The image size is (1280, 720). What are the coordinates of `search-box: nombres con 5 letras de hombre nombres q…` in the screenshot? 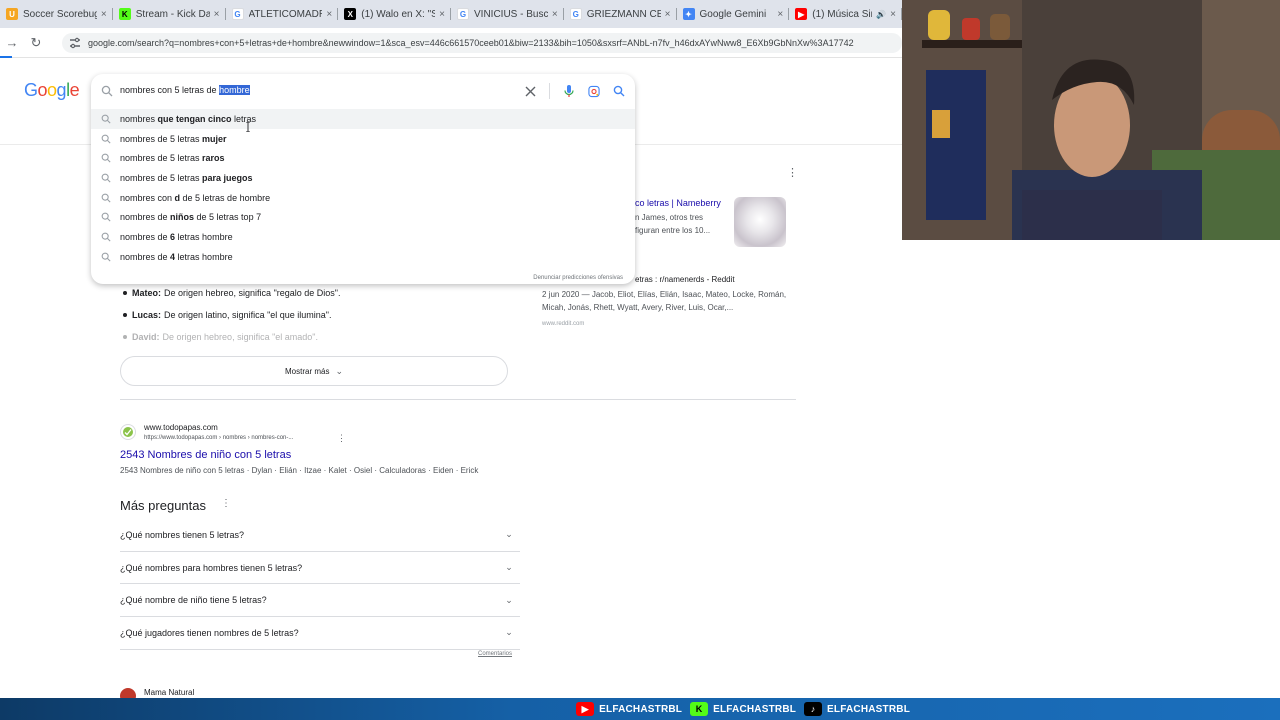 It's located at (363, 179).